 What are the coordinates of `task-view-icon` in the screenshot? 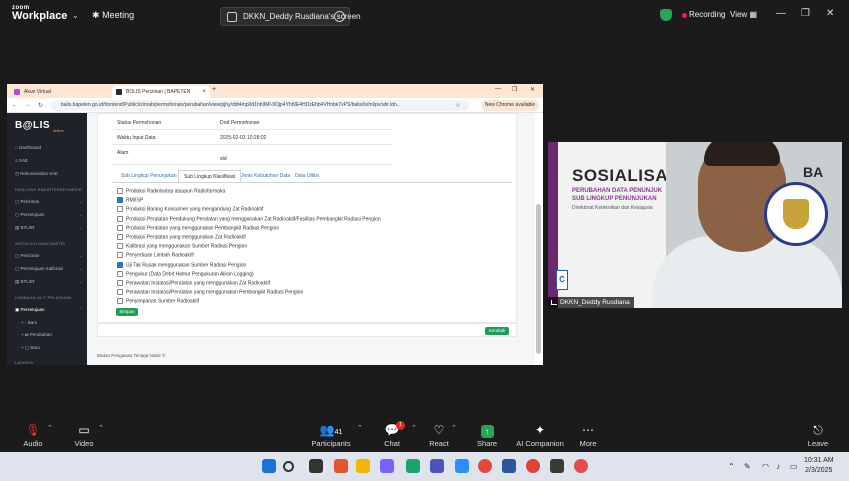 It's located at (316, 466).